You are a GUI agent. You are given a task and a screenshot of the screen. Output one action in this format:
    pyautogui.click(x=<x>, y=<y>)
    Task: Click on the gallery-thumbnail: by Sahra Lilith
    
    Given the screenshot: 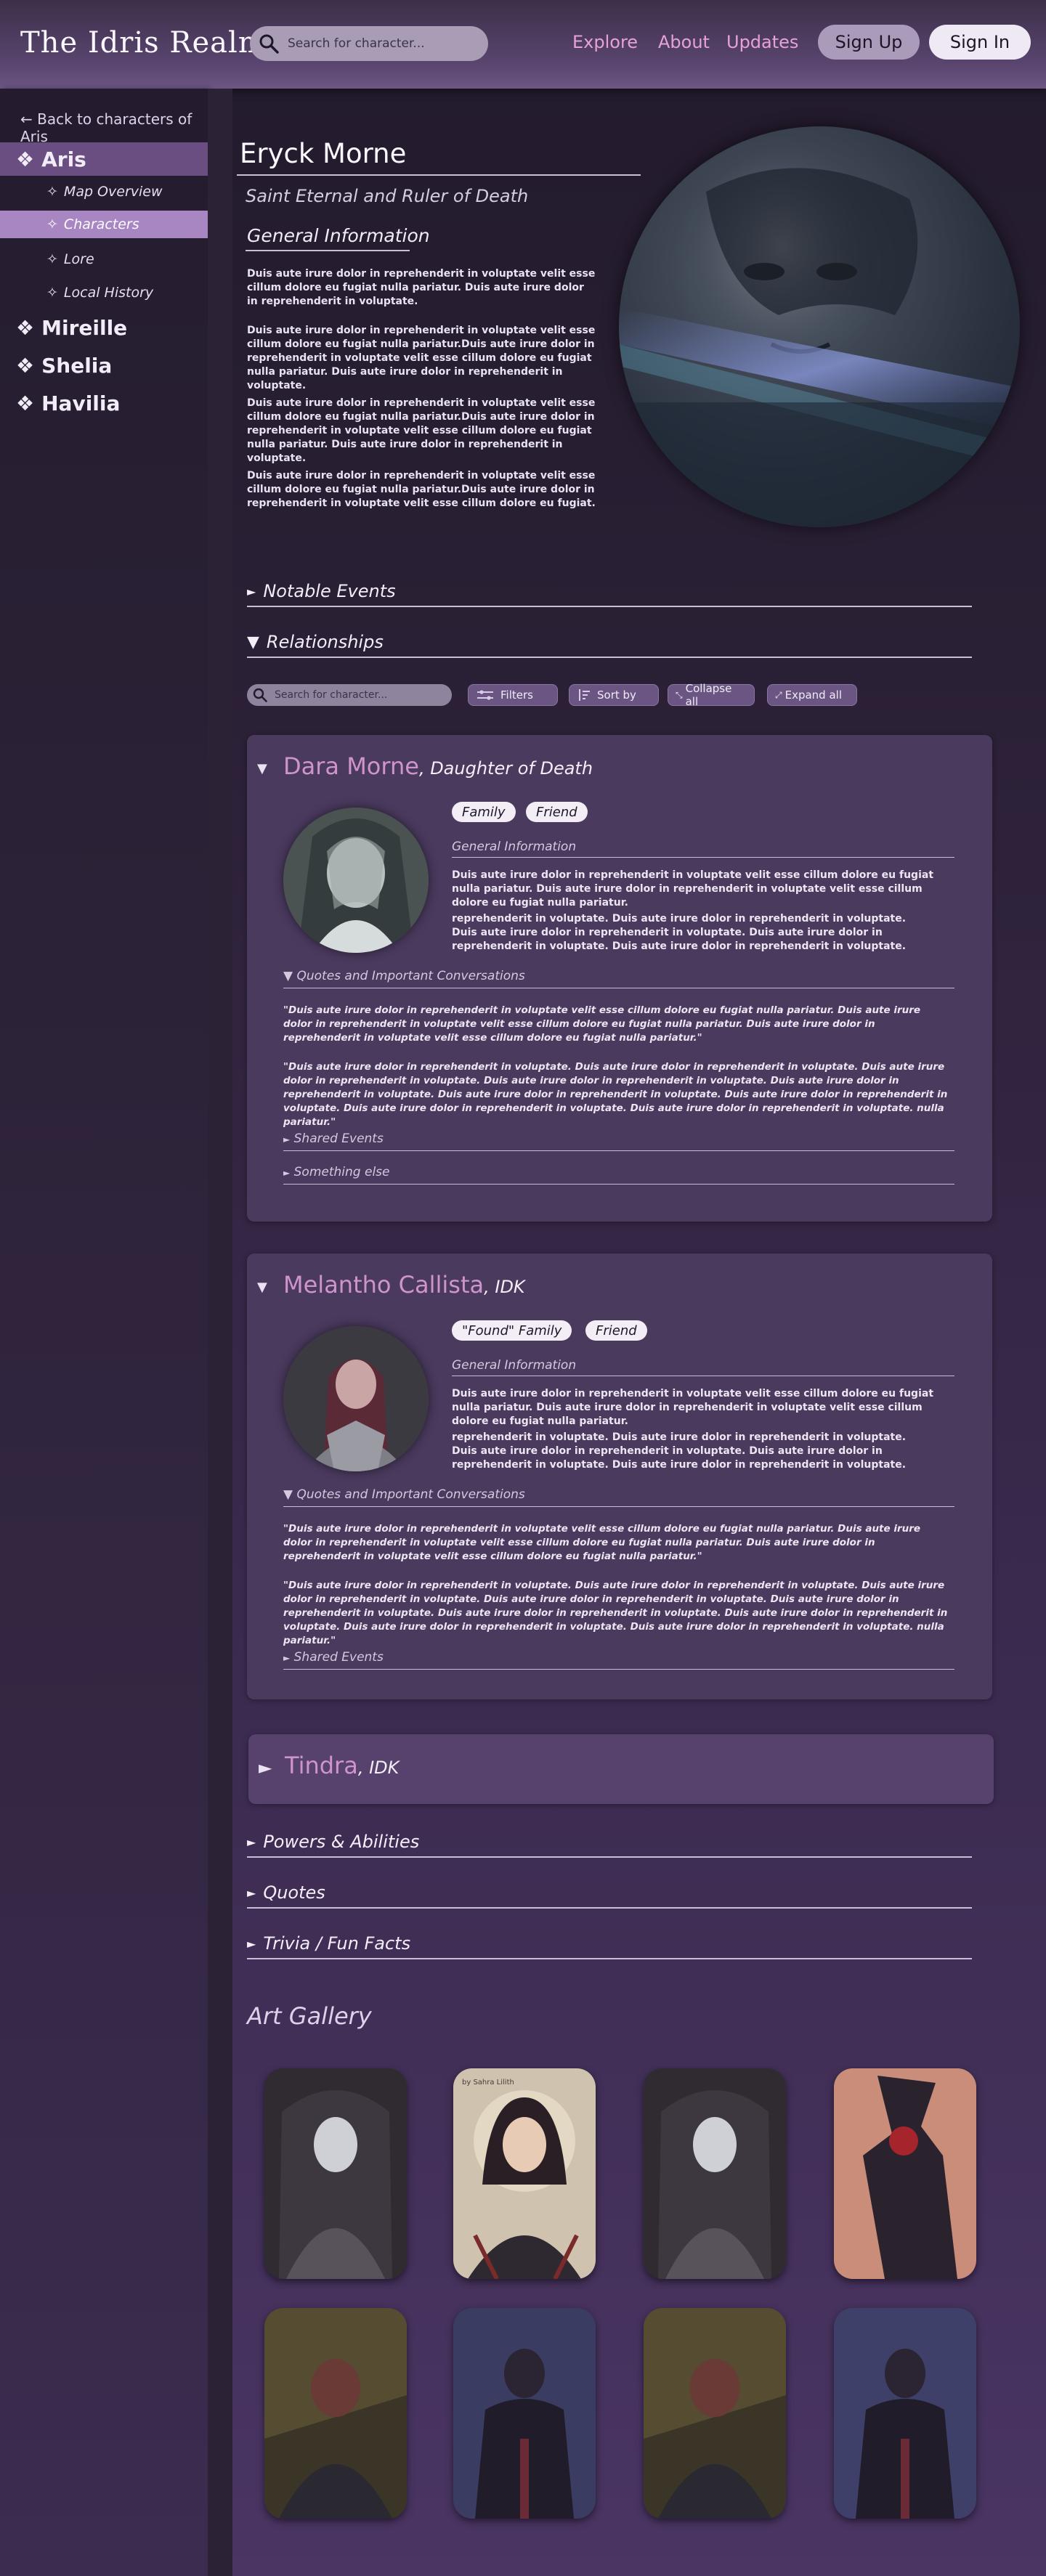 What is the action you would take?
    pyautogui.click(x=524, y=2173)
    